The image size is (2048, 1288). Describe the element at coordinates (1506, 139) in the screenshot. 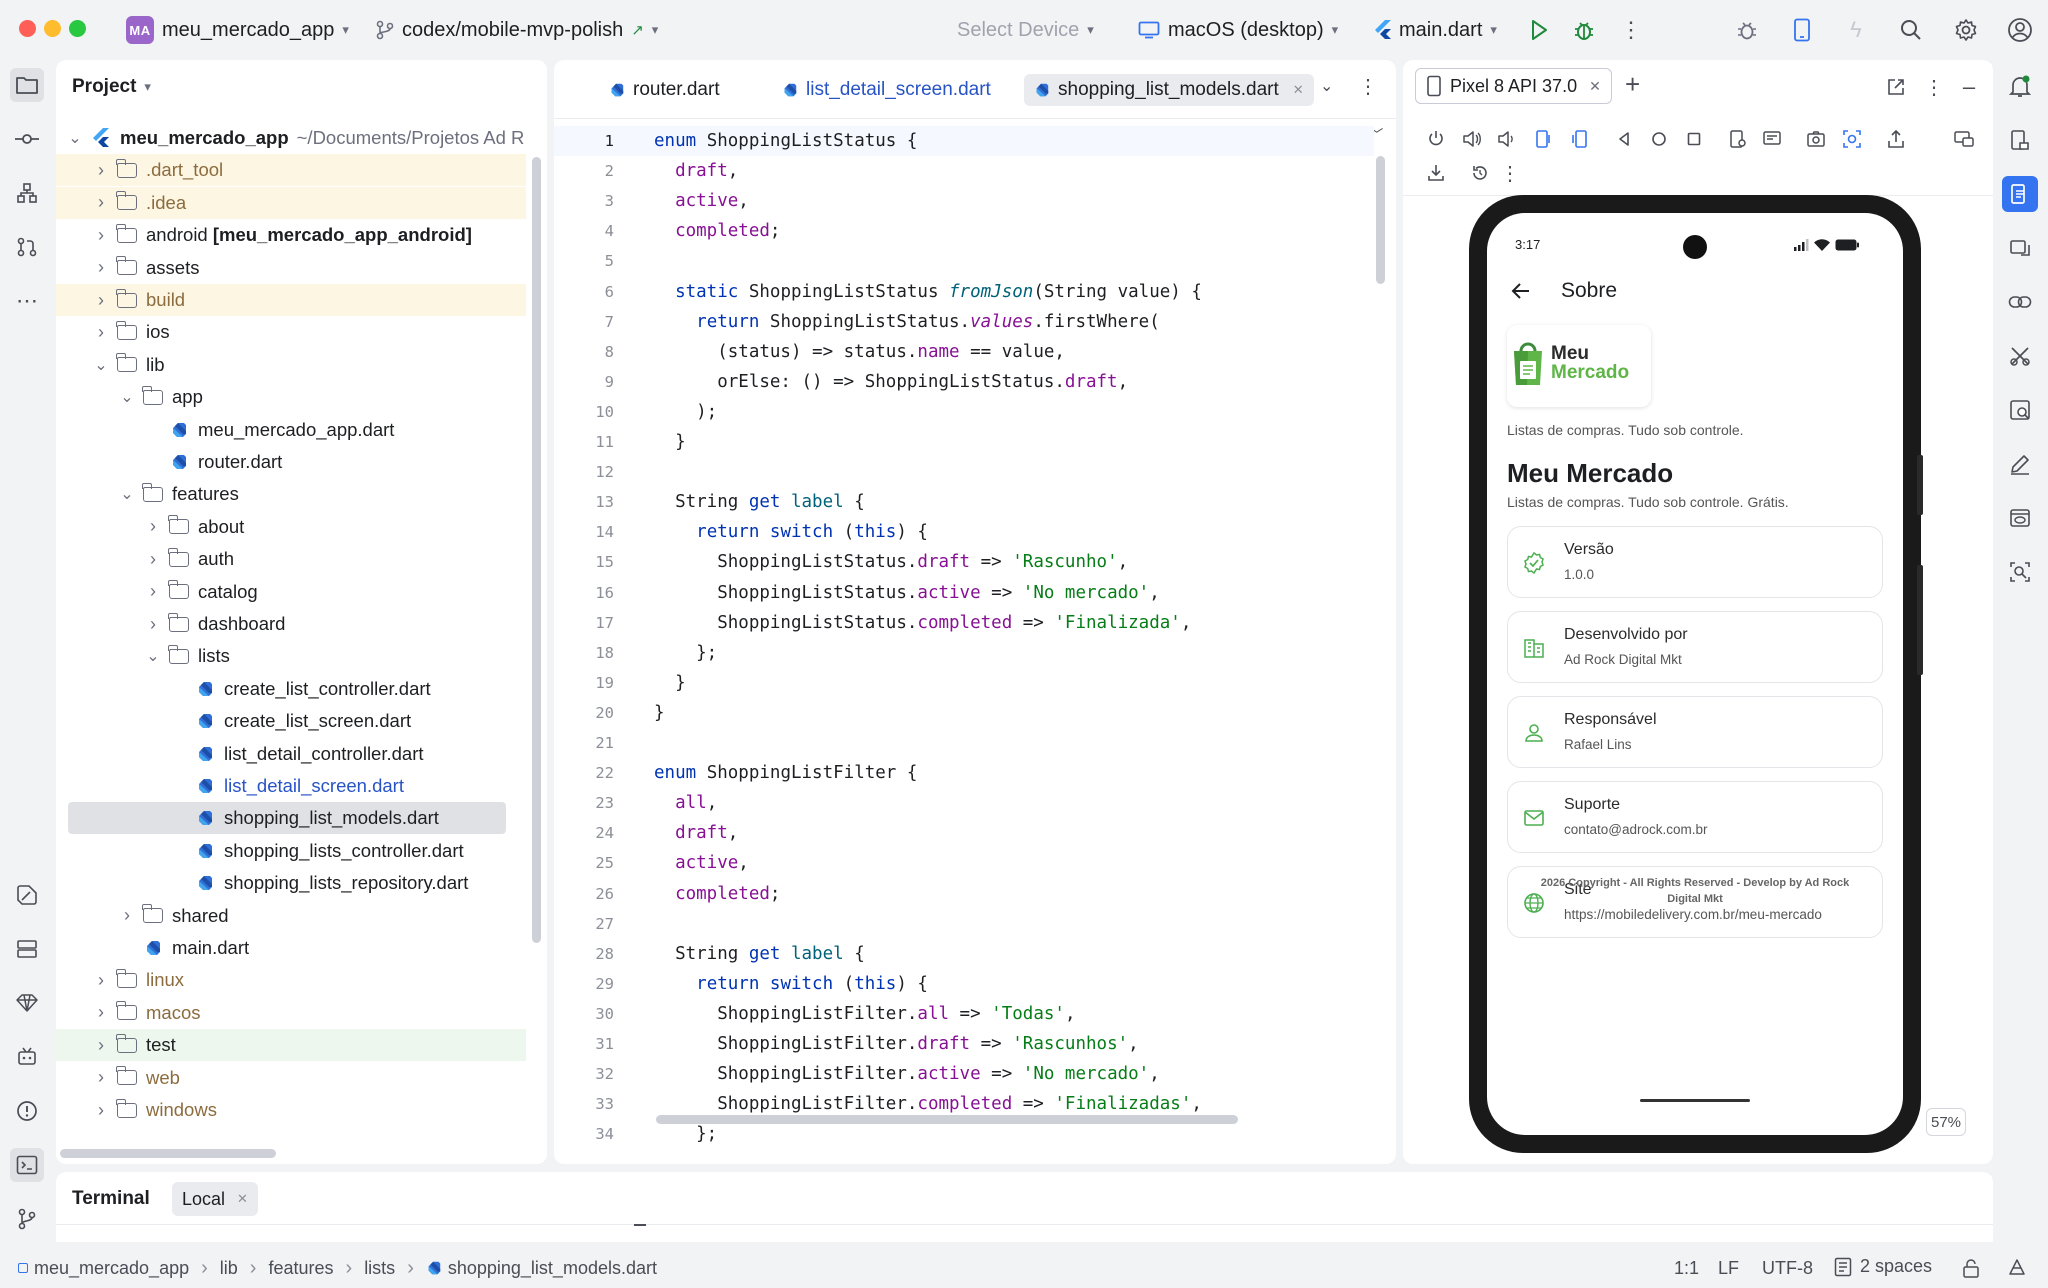

I see `volume-down-icon` at that location.